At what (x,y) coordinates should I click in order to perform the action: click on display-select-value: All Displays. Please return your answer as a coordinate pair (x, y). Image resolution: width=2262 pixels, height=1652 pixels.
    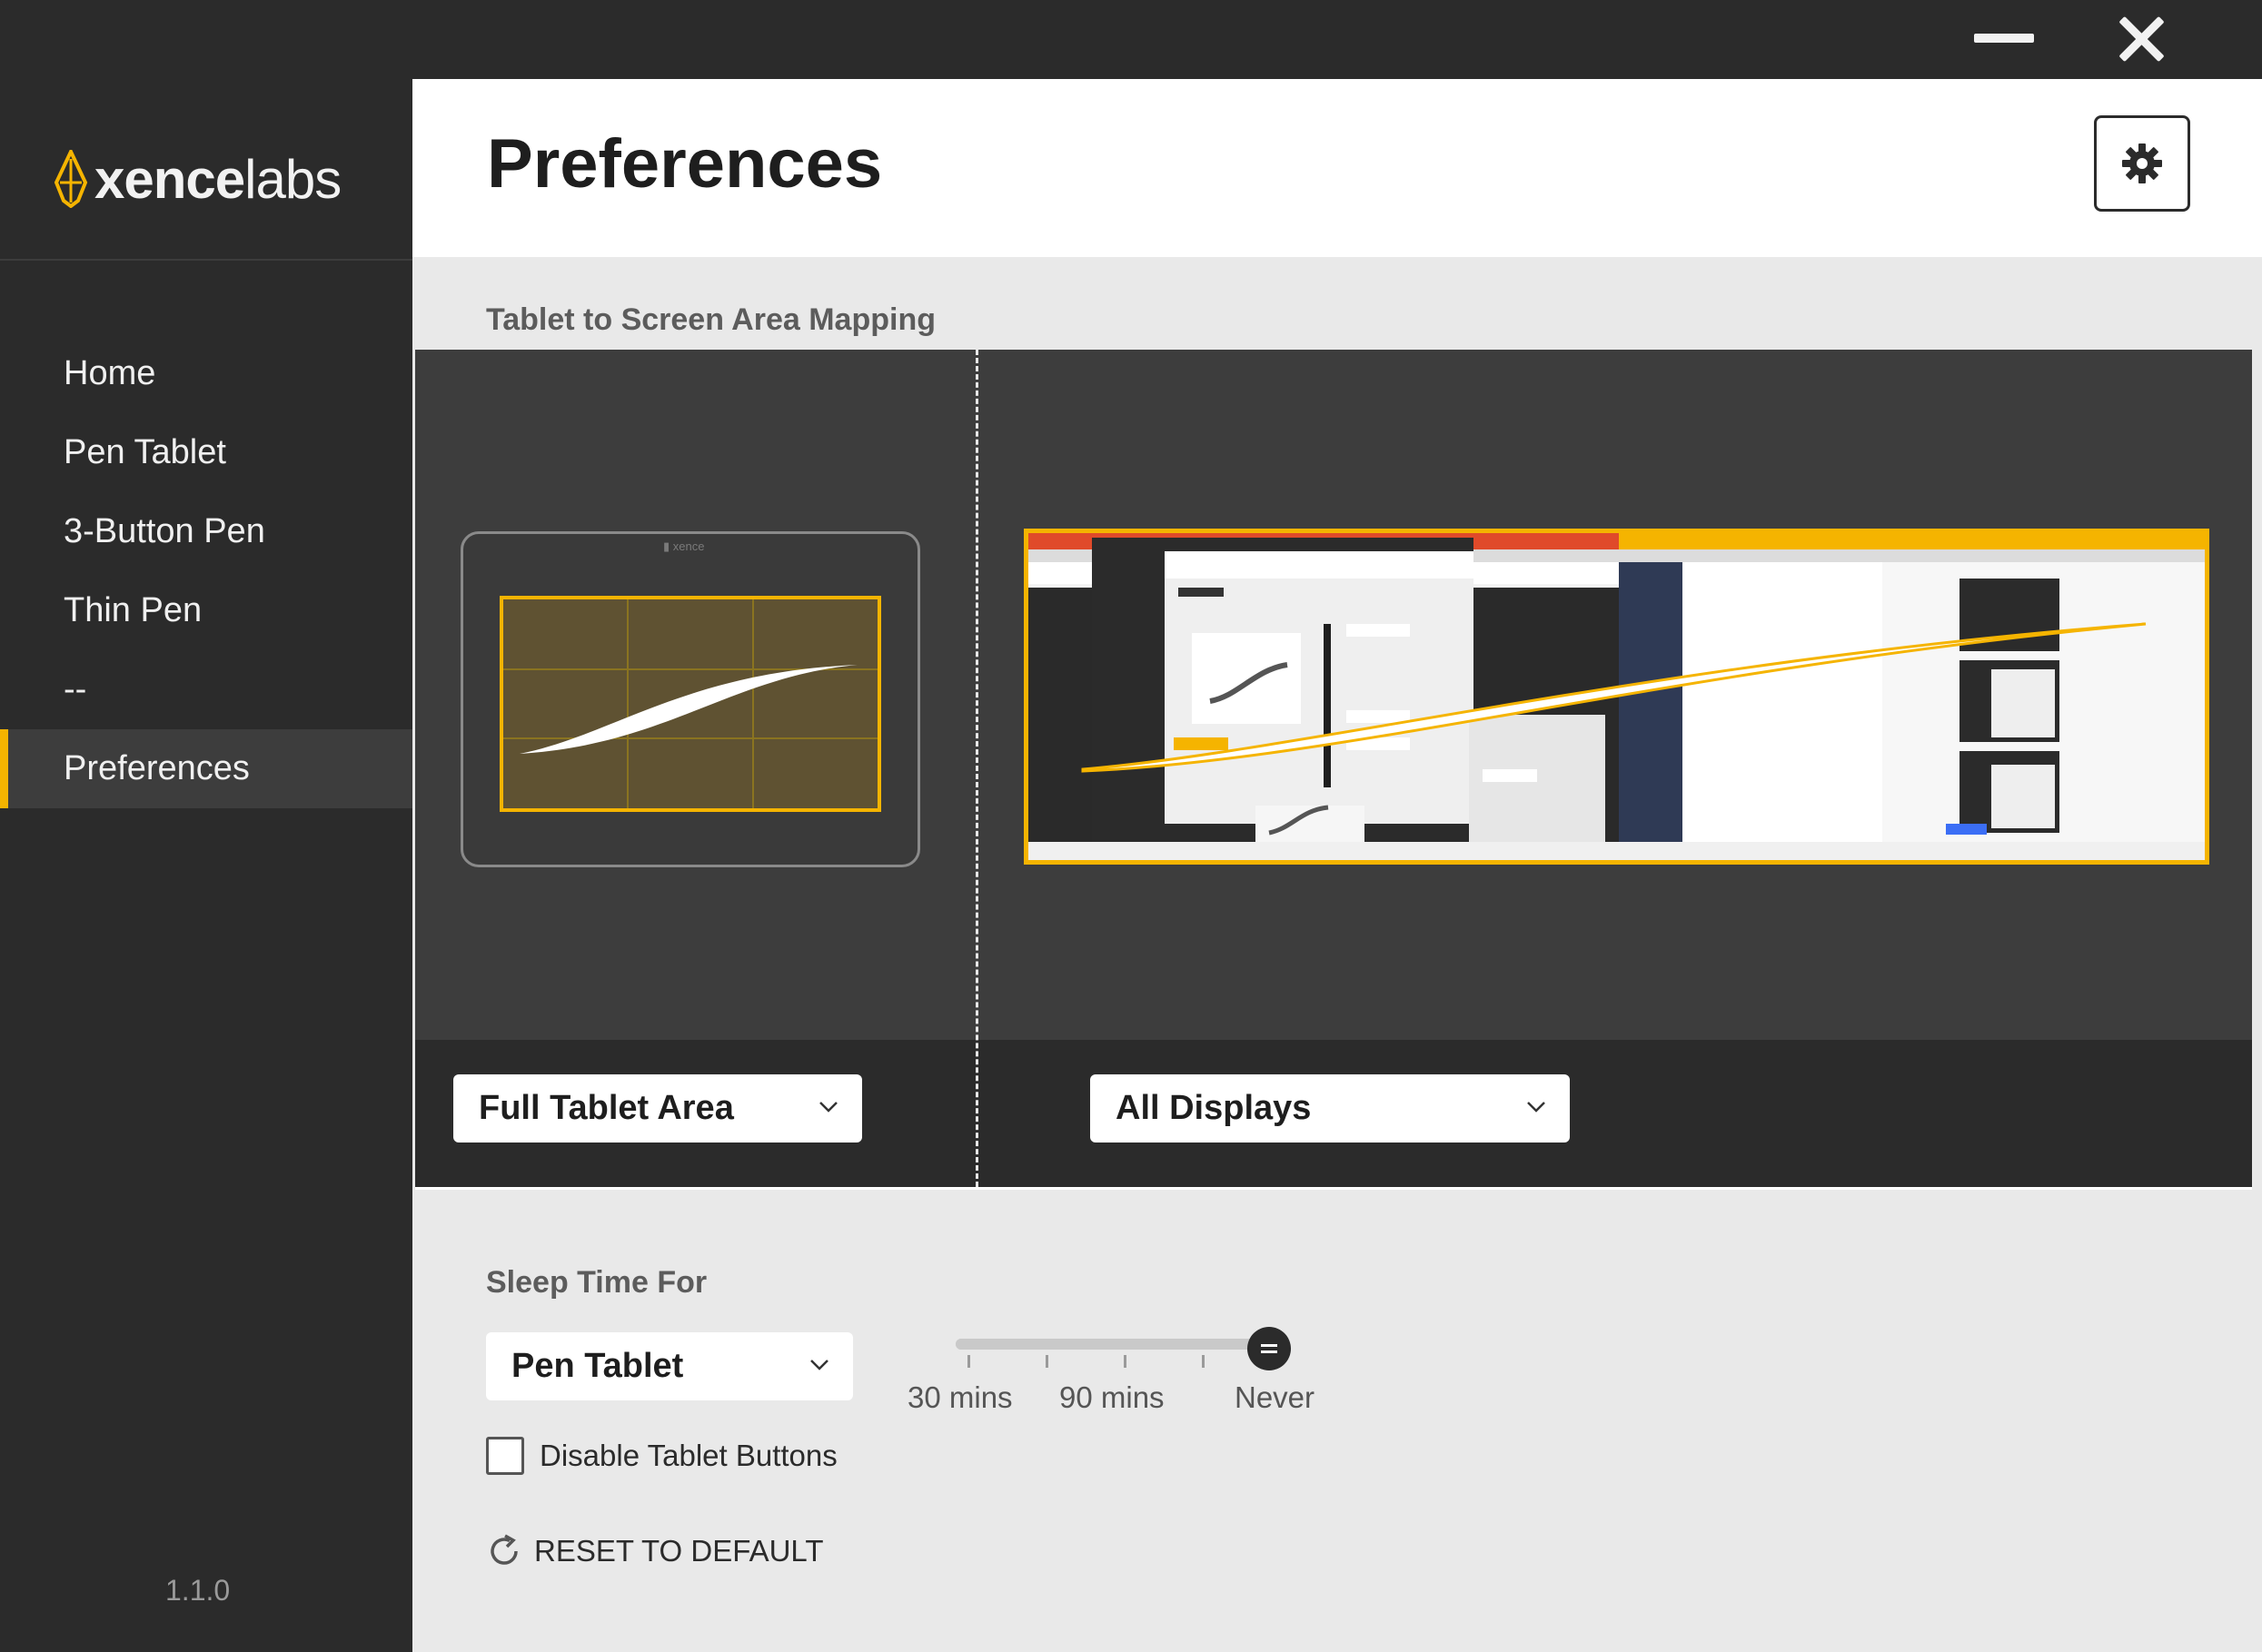
    Looking at the image, I should click on (1214, 1108).